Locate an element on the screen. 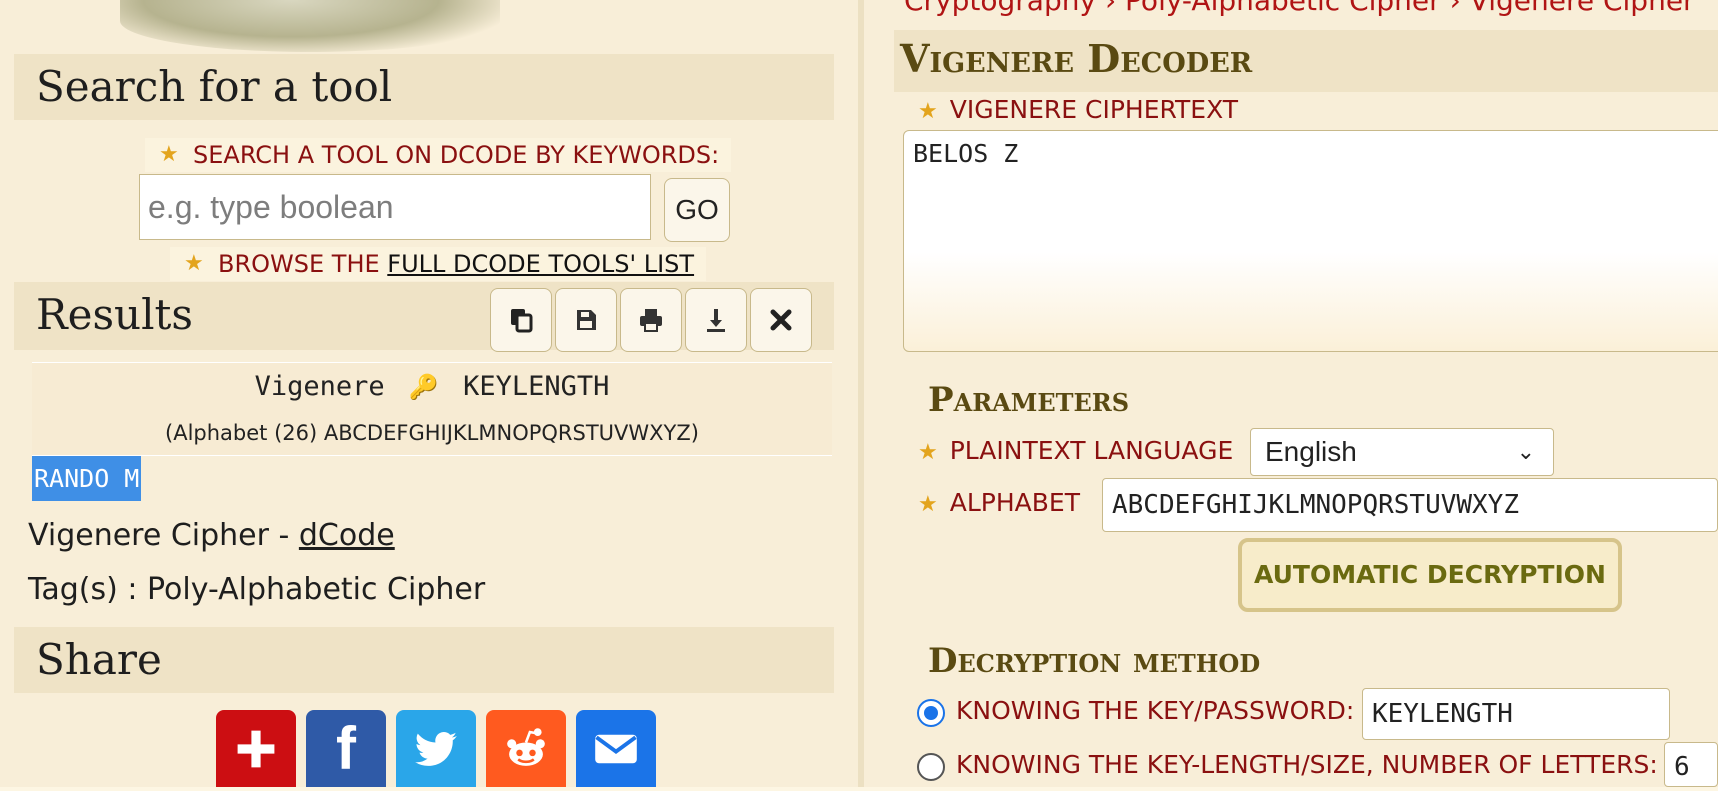  hero-image is located at coordinates (310, 26).